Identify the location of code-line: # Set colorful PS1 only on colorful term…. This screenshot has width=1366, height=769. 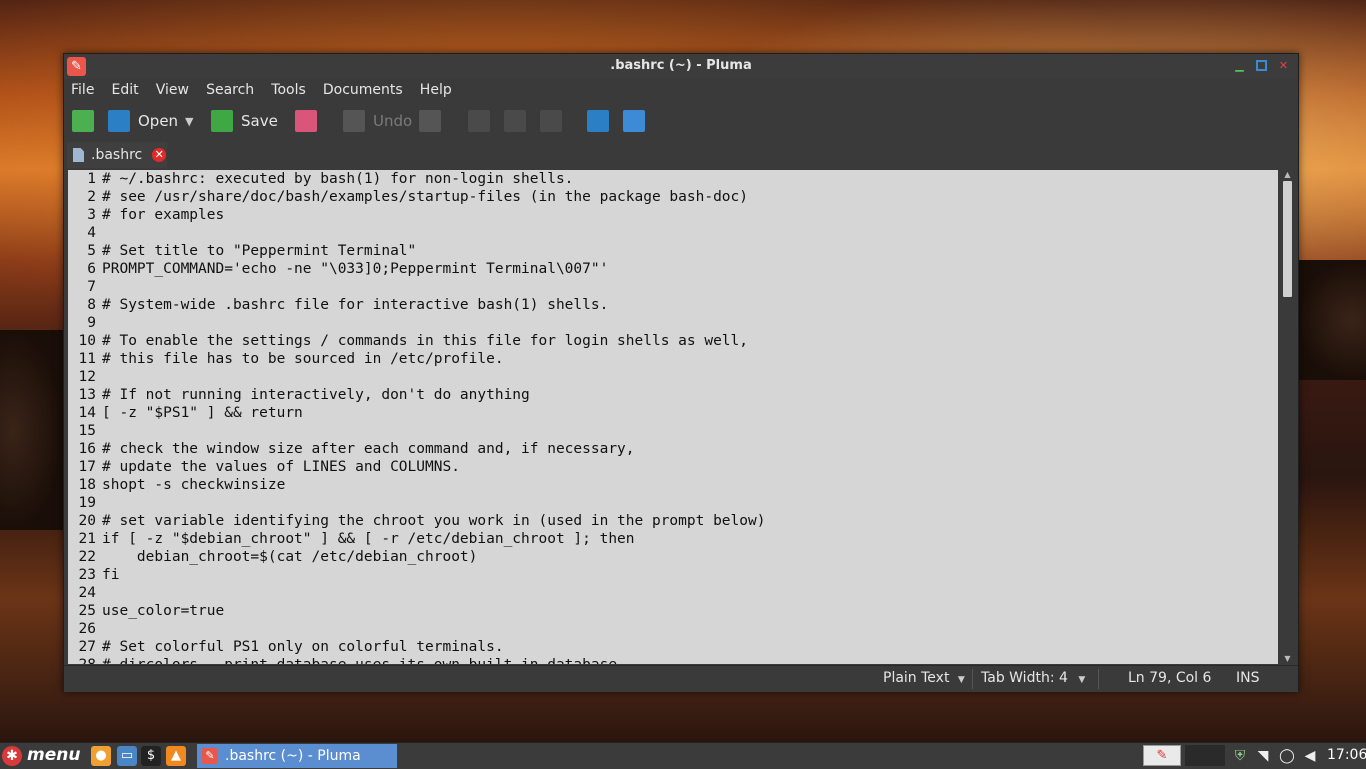
(690, 647).